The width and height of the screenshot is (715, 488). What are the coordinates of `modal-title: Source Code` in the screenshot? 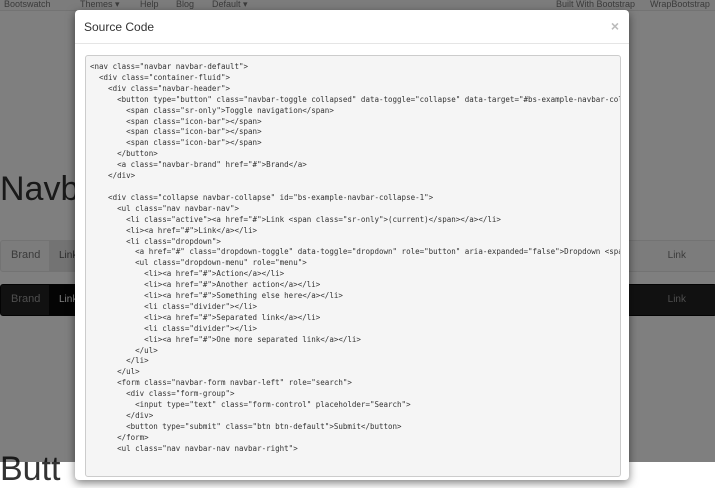 It's located at (119, 27).